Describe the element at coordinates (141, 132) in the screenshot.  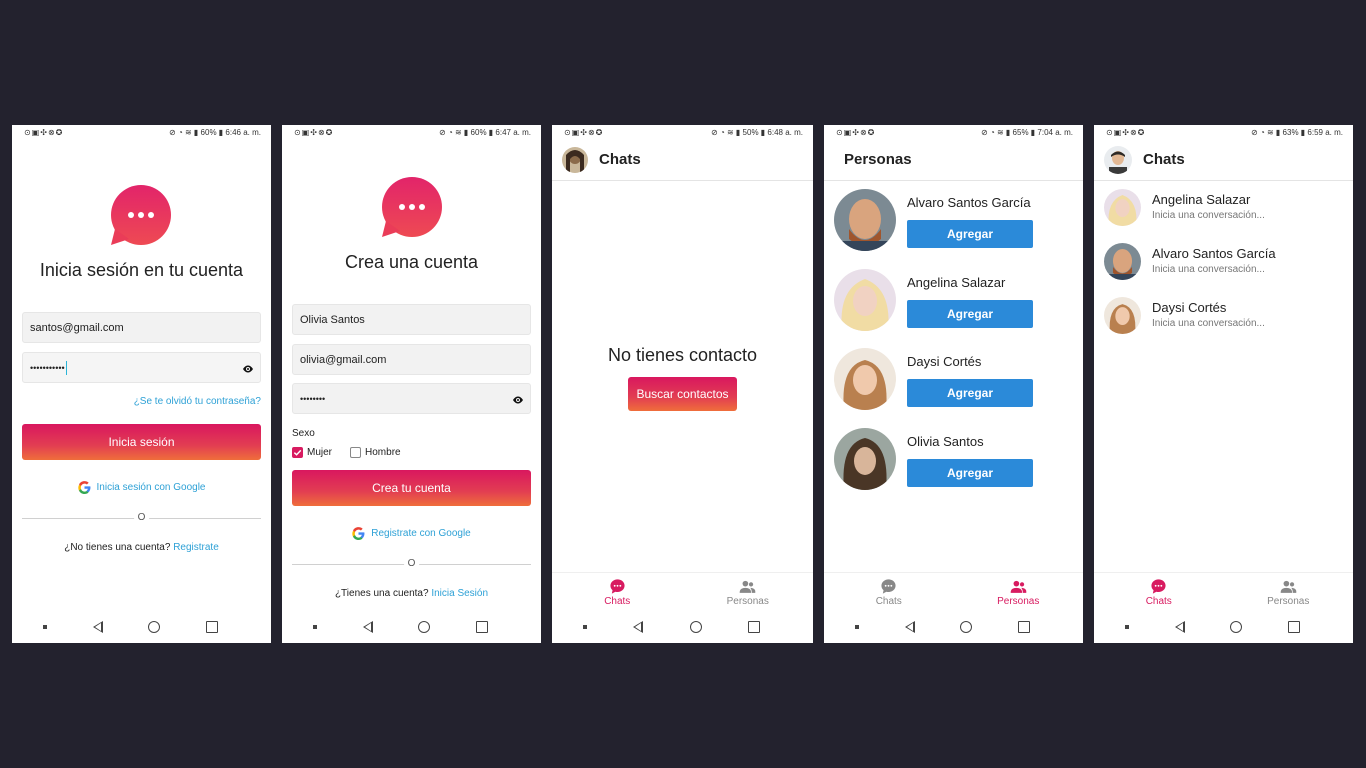
I see `status-bar: ⊙▣✣⊗✪ ⊘ ◔ ≋ ▮ 60% ▮ 6:46 a. m.` at that location.